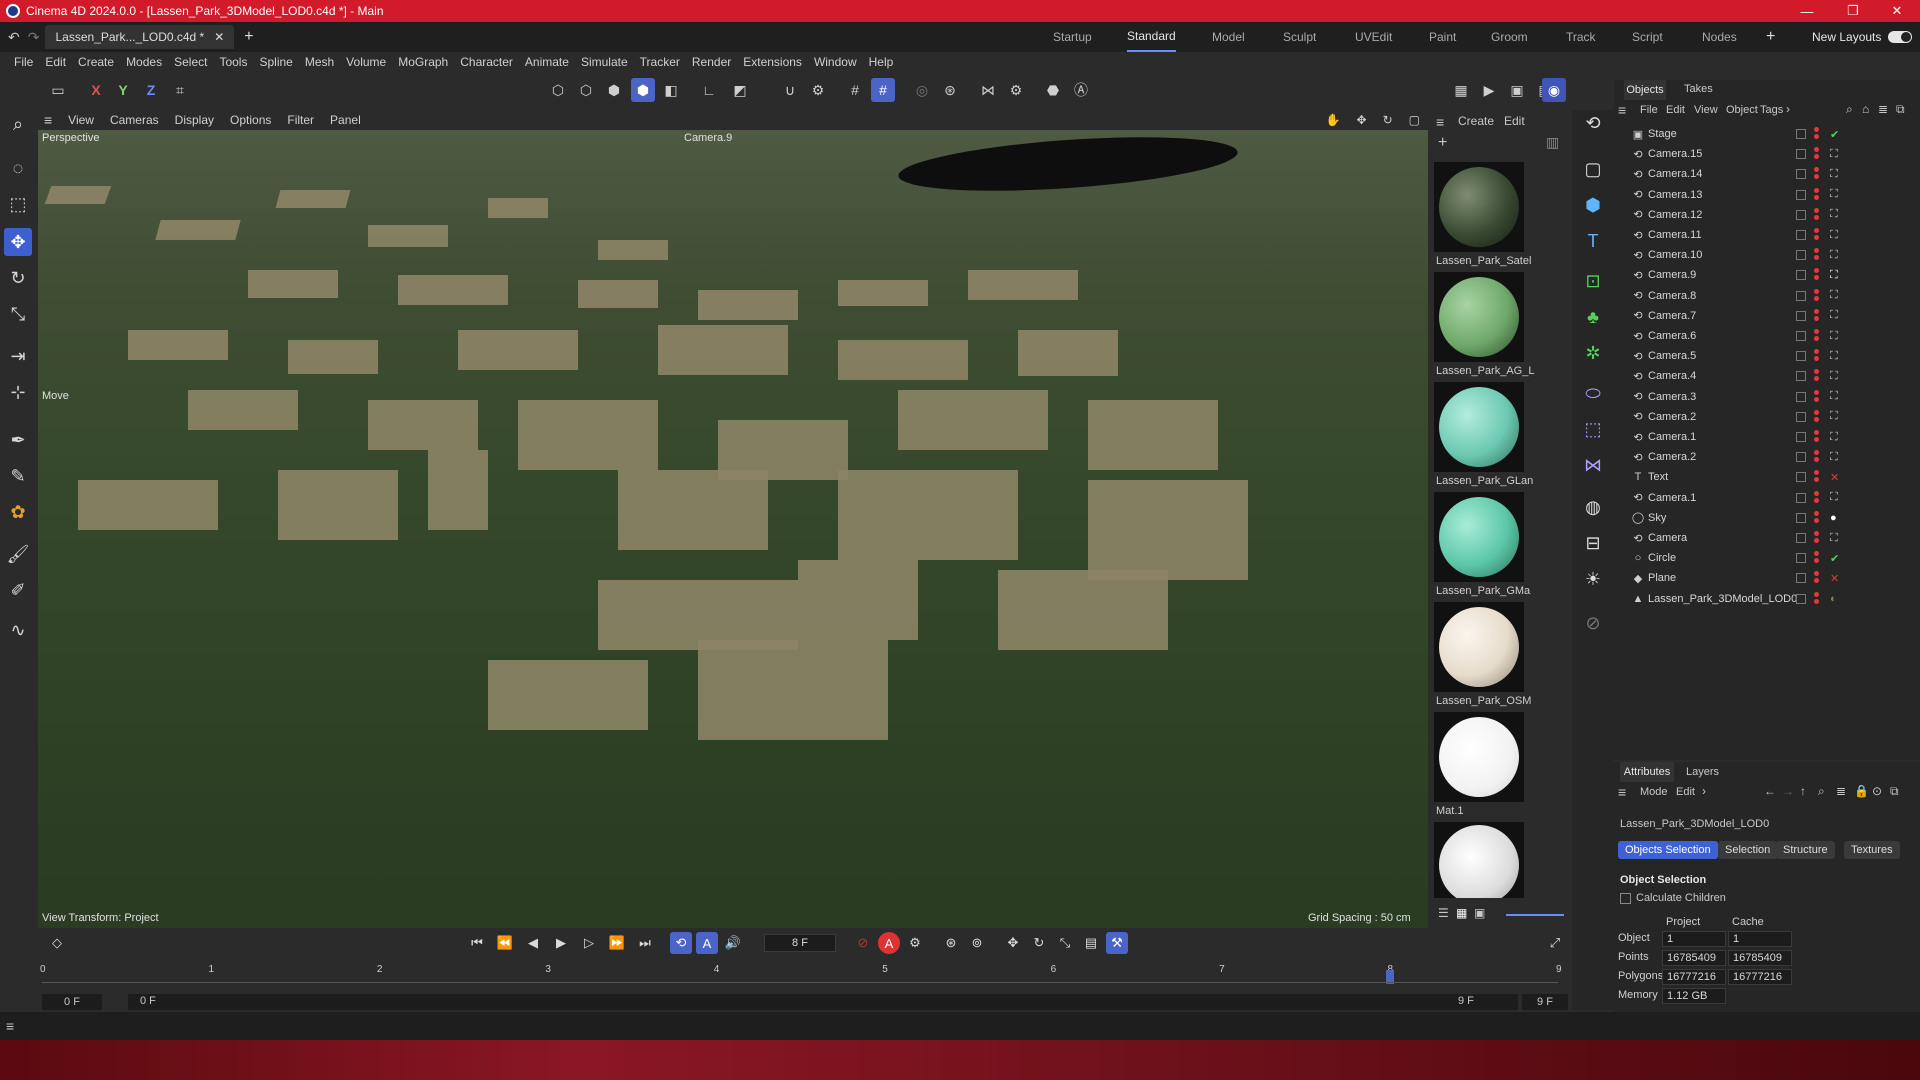 The height and width of the screenshot is (1080, 1920). I want to click on edges-mode-icon: ⬡, so click(586, 90).